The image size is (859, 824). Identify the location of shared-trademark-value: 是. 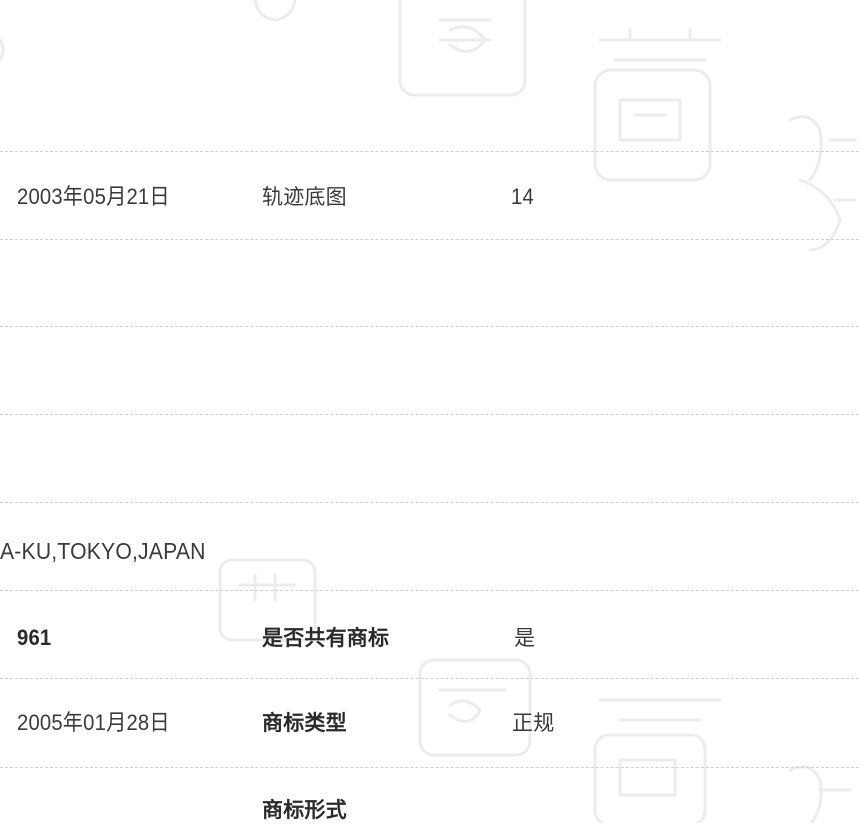
(525, 638).